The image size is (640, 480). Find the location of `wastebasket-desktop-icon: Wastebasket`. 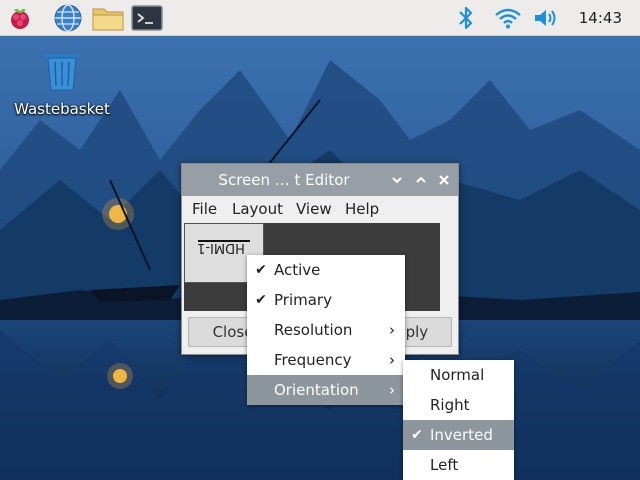

wastebasket-desktop-icon: Wastebasket is located at coordinates (62, 83).